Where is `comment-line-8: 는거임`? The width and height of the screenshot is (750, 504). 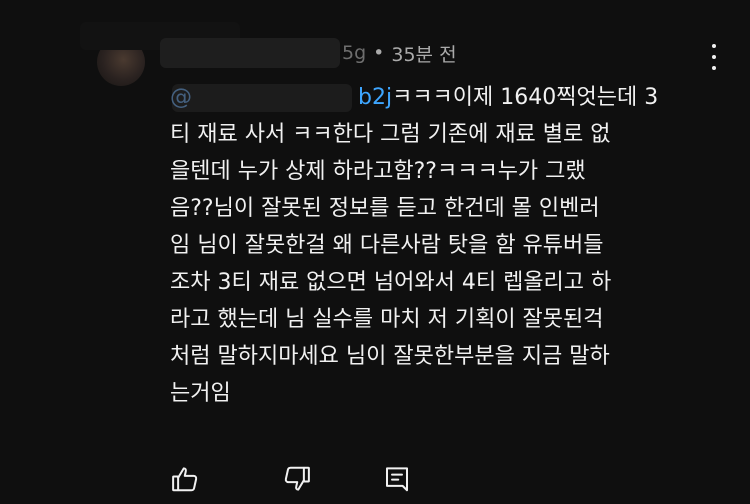
comment-line-8: 는거임 is located at coordinates (200, 393).